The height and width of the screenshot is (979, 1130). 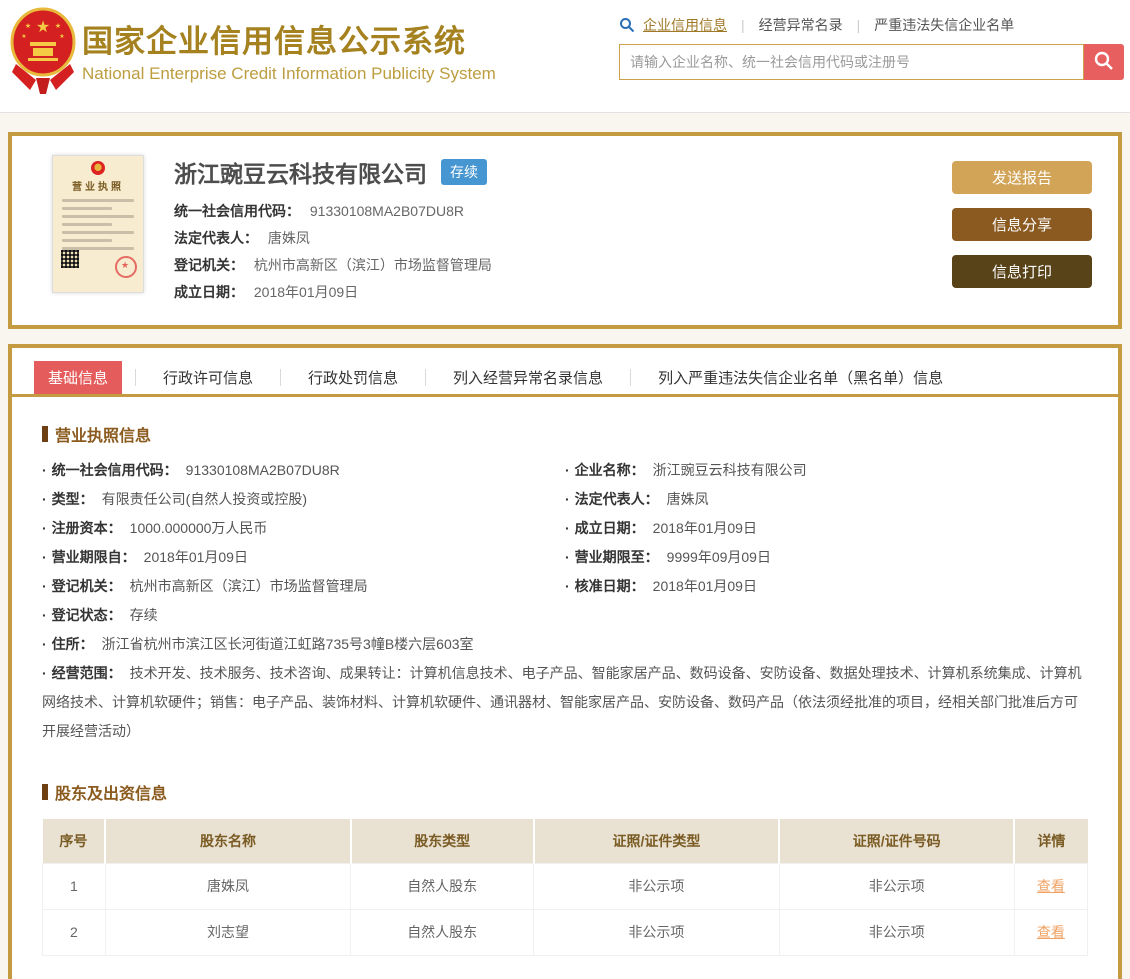 I want to click on field-row-address: · 住所： 浙江省杭州市滨江区长河街道江虹路735号3幢B楼六层603室, so click(x=258, y=644).